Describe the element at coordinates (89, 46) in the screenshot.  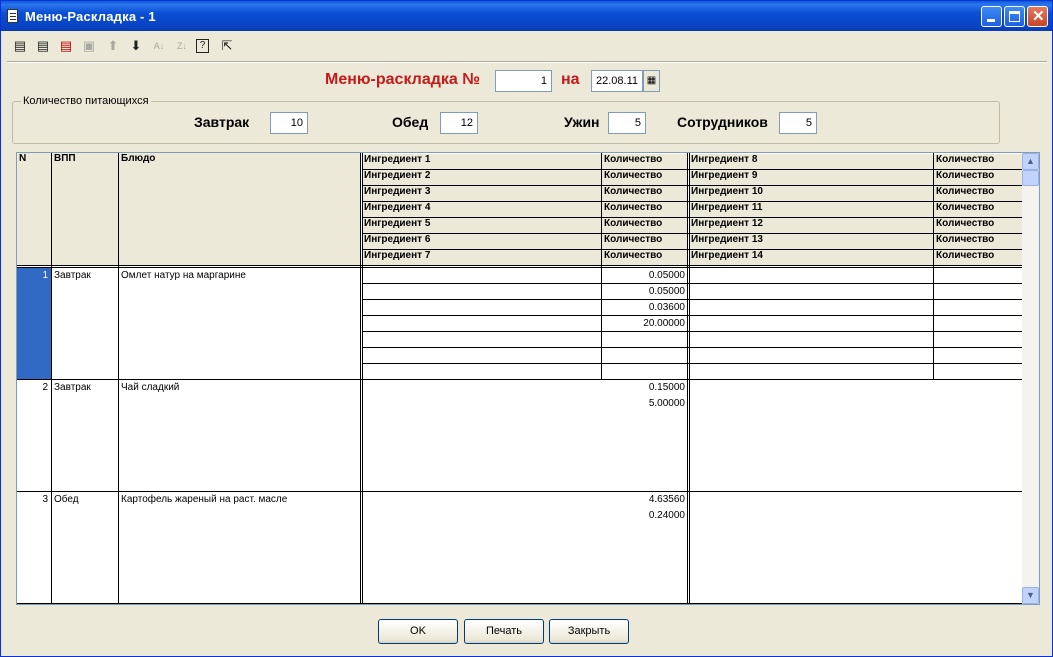
I see `copy-icon: ▣` at that location.